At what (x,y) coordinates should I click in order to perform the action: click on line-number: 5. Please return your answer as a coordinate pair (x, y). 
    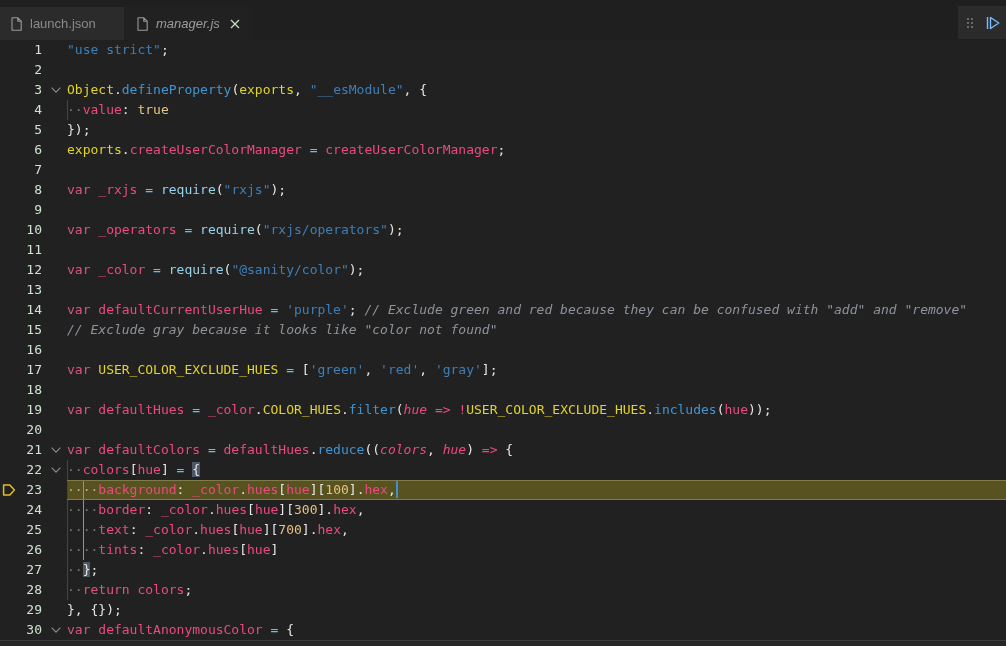
    Looking at the image, I should click on (38, 130).